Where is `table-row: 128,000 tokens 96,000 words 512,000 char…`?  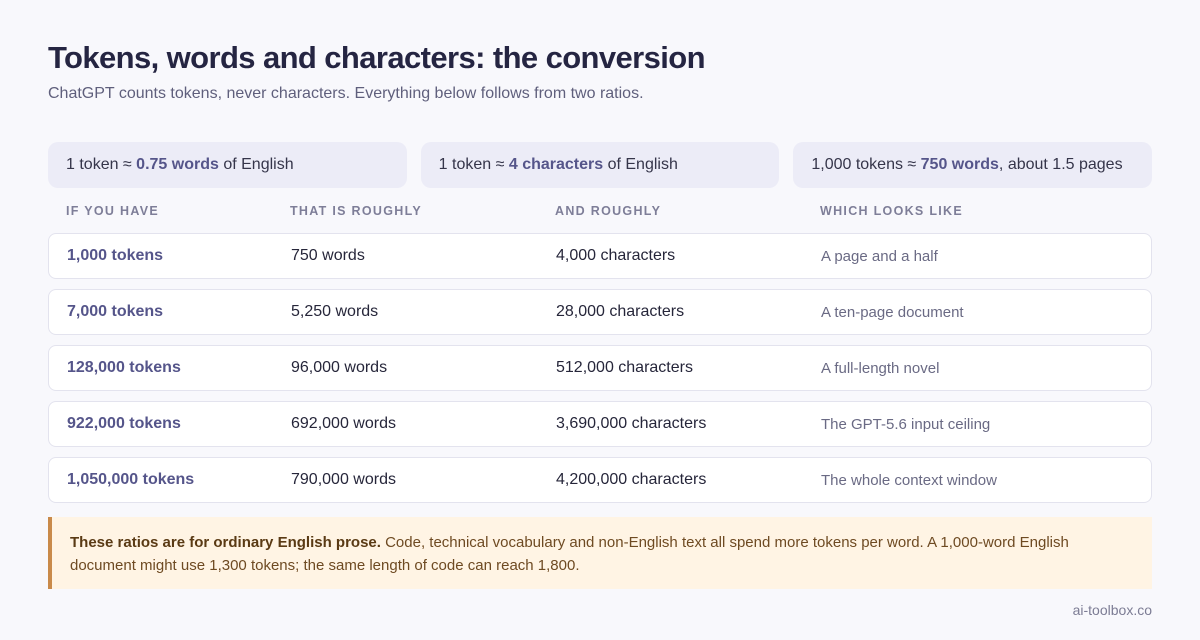 table-row: 128,000 tokens 96,000 words 512,000 char… is located at coordinates (600, 368).